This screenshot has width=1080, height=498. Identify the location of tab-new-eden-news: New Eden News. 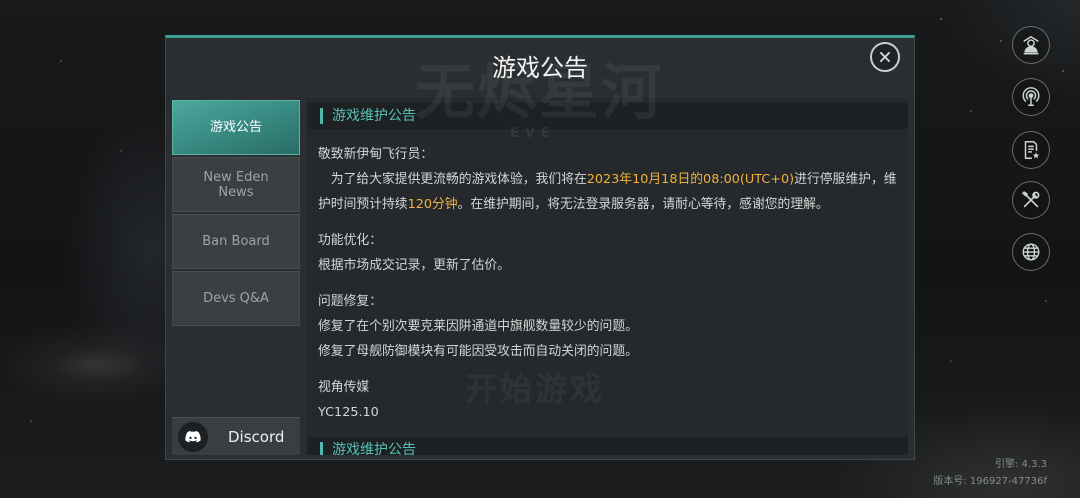
(236, 184).